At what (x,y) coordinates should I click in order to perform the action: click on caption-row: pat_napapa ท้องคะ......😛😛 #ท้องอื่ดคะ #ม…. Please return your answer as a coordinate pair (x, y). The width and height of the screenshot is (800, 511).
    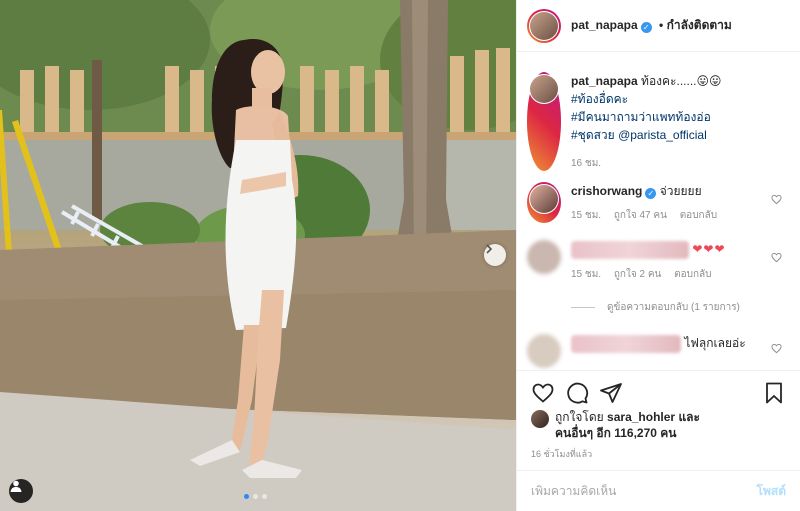
    Looking at the image, I should click on (658, 121).